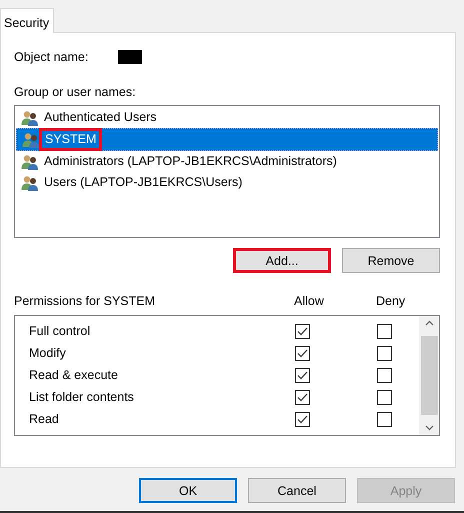  Describe the element at coordinates (60, 331) in the screenshot. I see `permission-name: Full control` at that location.